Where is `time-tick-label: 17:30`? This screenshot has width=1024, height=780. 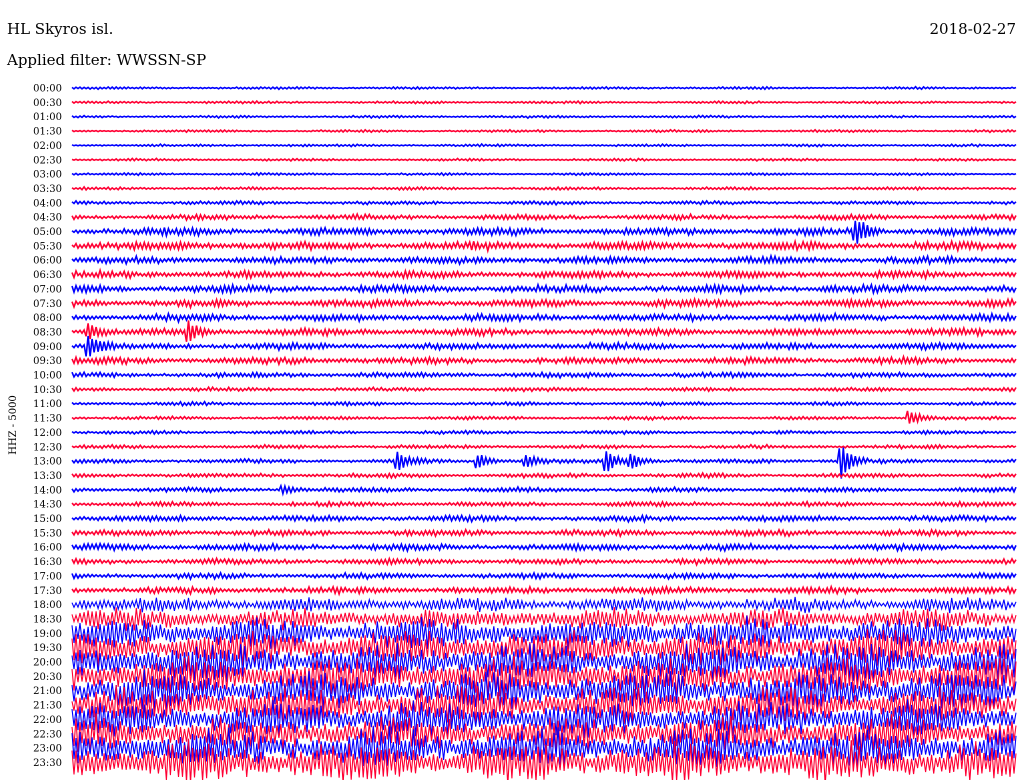 time-tick-label: 17:30 is located at coordinates (47, 591).